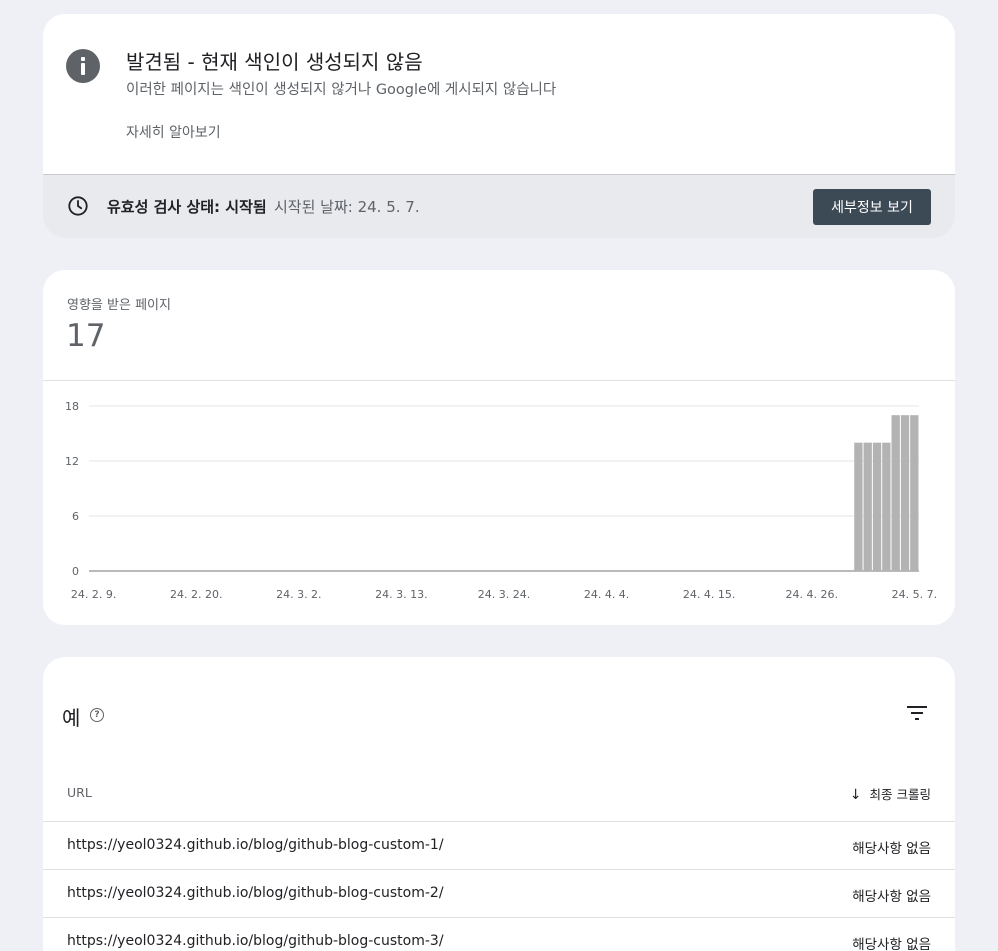 This screenshot has height=951, width=998. I want to click on help-icon: ?, so click(97, 715).